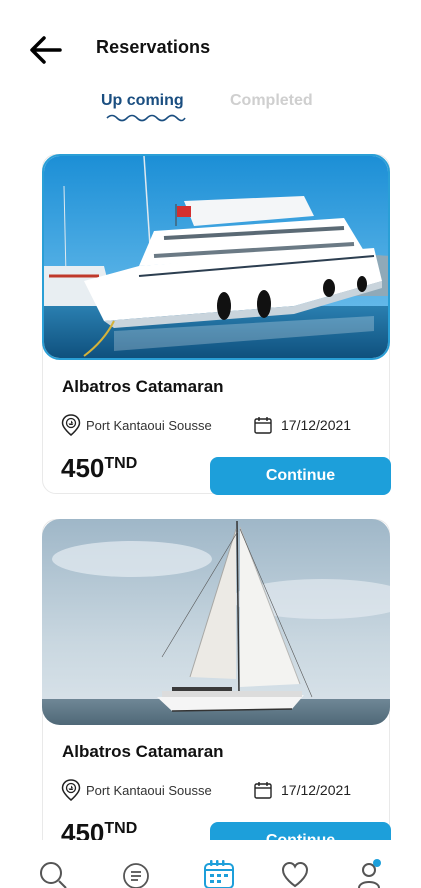 The width and height of the screenshot is (421, 888). I want to click on active-tab-indicator, so click(146, 118).